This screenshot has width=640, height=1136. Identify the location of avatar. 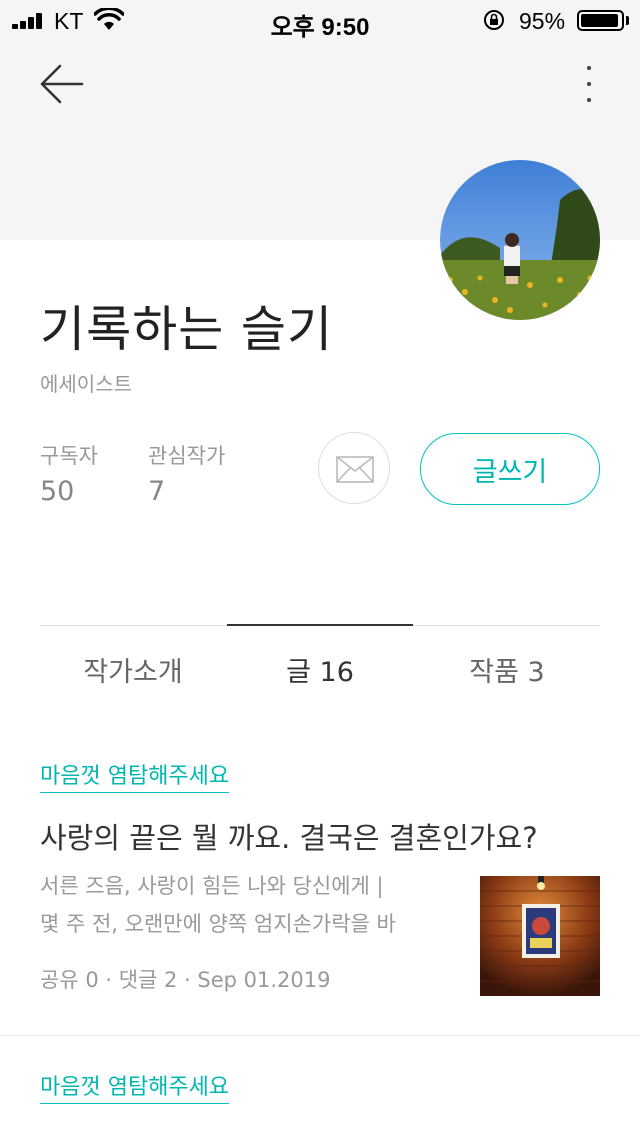
(520, 240).